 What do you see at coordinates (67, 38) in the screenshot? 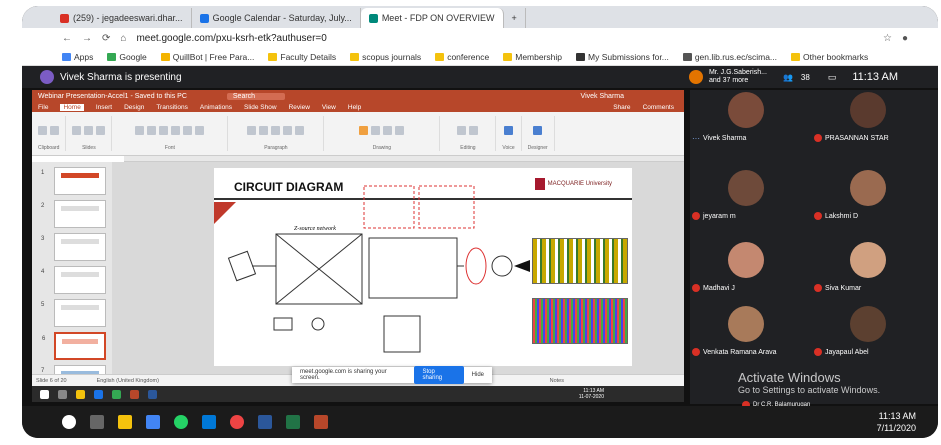
I see `back-icon: ←` at bounding box center [67, 38].